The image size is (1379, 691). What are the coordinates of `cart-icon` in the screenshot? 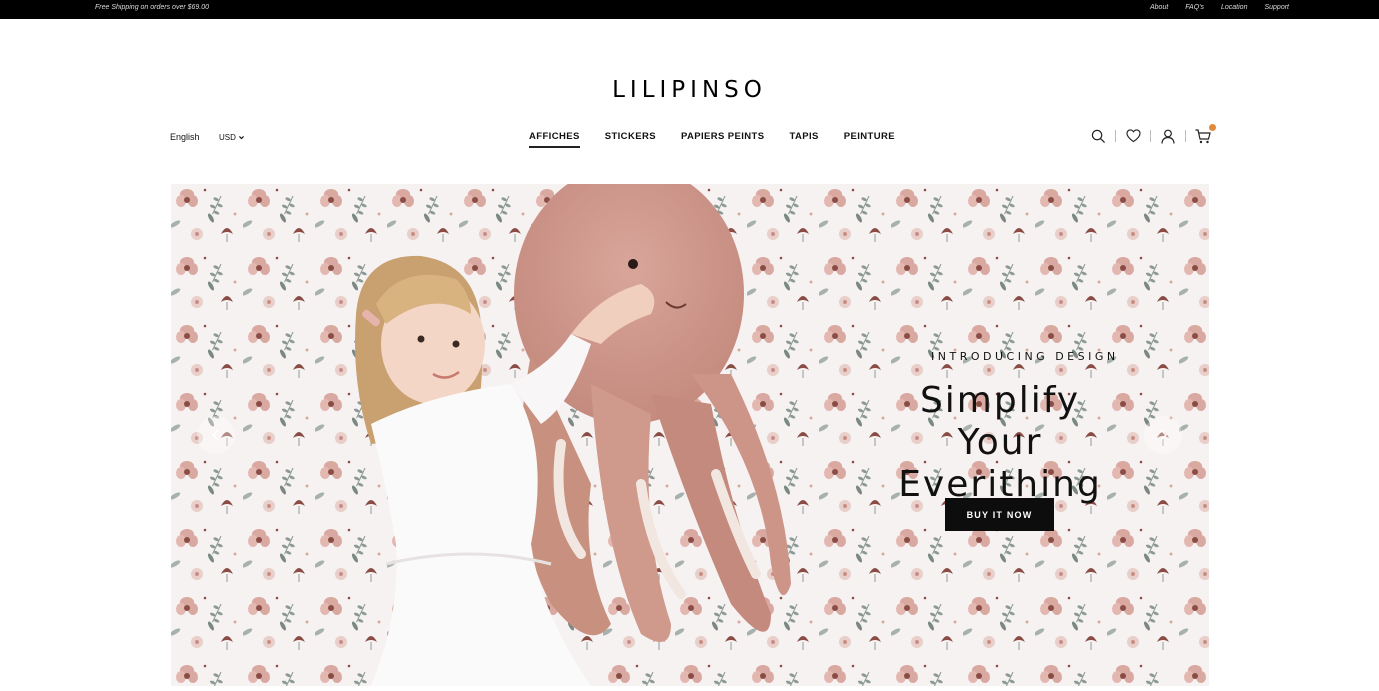 It's located at (1205, 134).